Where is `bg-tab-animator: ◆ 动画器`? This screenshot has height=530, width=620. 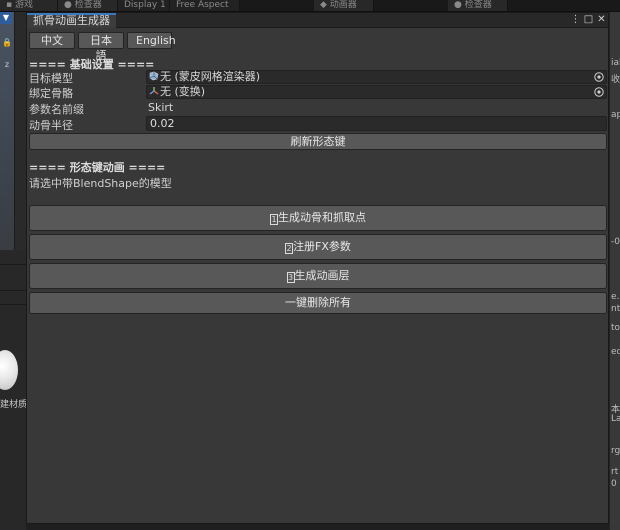
bg-tab-animator: ◆ 动画器 is located at coordinates (344, 5).